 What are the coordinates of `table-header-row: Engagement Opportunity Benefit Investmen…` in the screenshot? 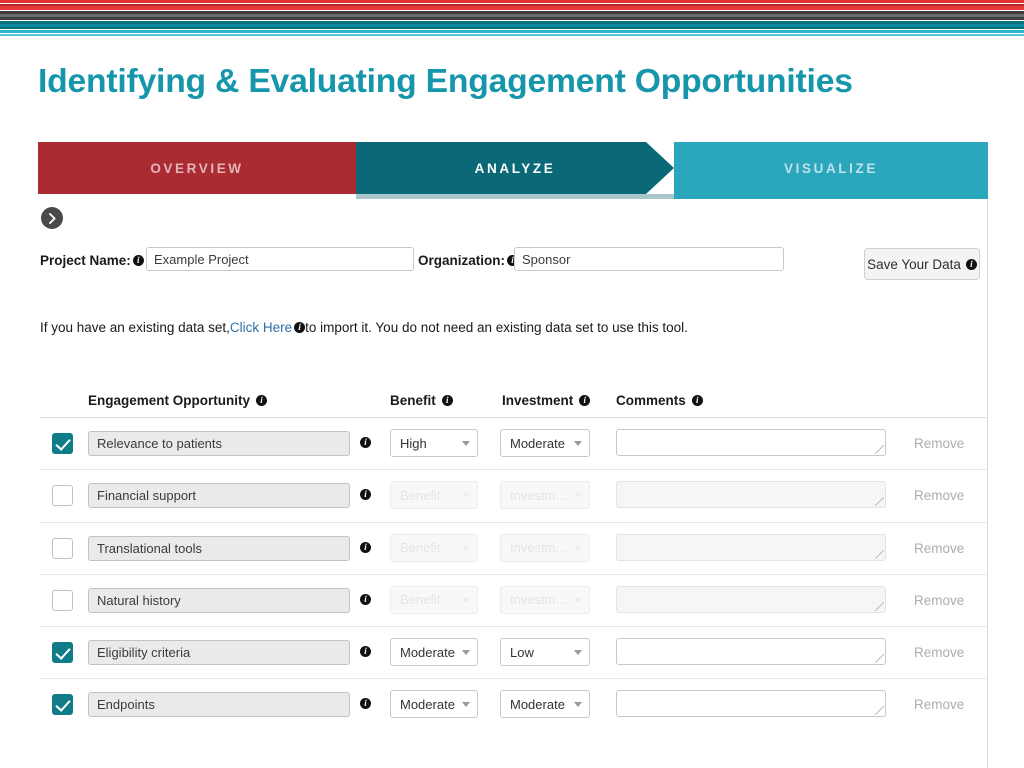 It's located at (513, 400).